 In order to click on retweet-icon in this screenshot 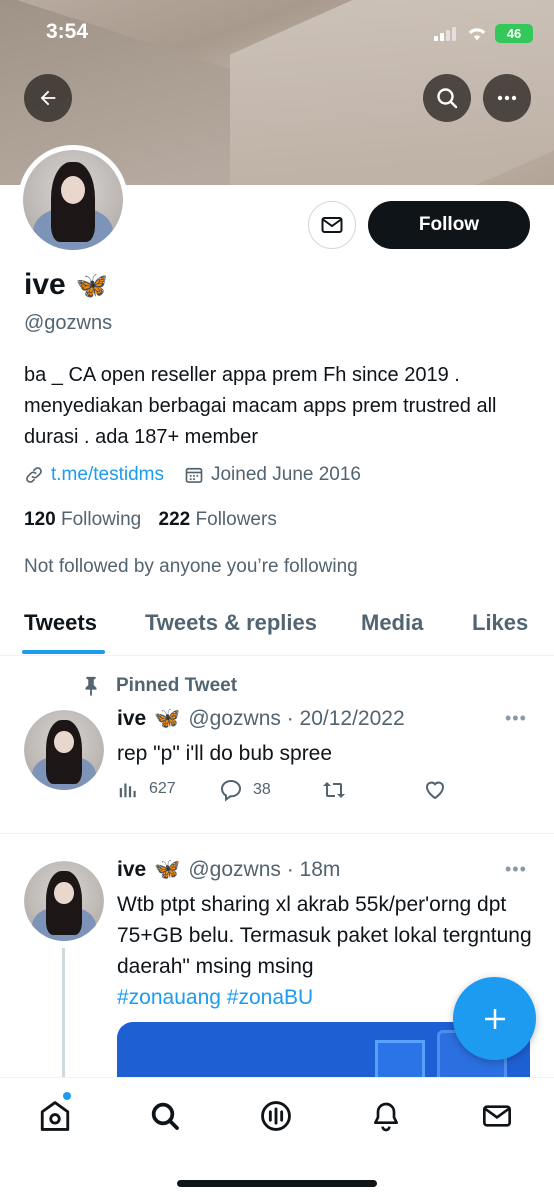, I will do `click(334, 790)`.